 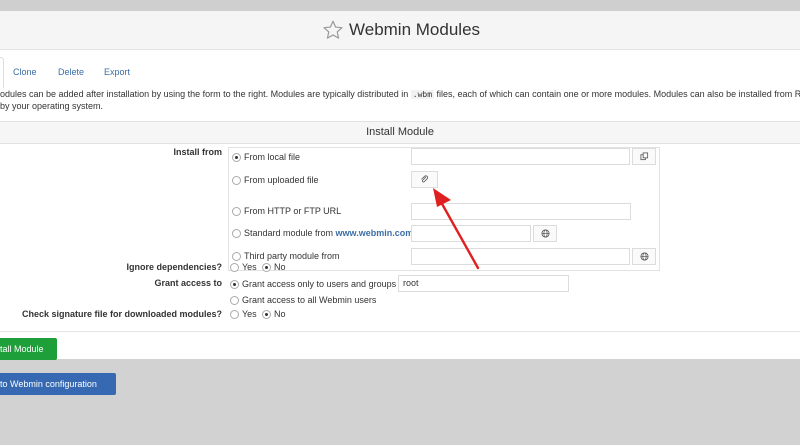 What do you see at coordinates (520, 256) in the screenshot?
I see `third-party-module-input` at bounding box center [520, 256].